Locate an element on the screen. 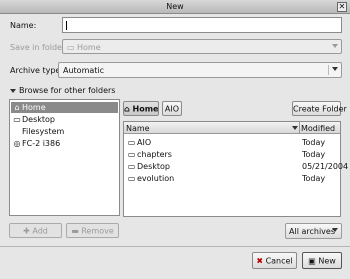 Image resolution: width=350 pixels, height=279 pixels. place-desktop: ▭Desktop is located at coordinates (64, 119).